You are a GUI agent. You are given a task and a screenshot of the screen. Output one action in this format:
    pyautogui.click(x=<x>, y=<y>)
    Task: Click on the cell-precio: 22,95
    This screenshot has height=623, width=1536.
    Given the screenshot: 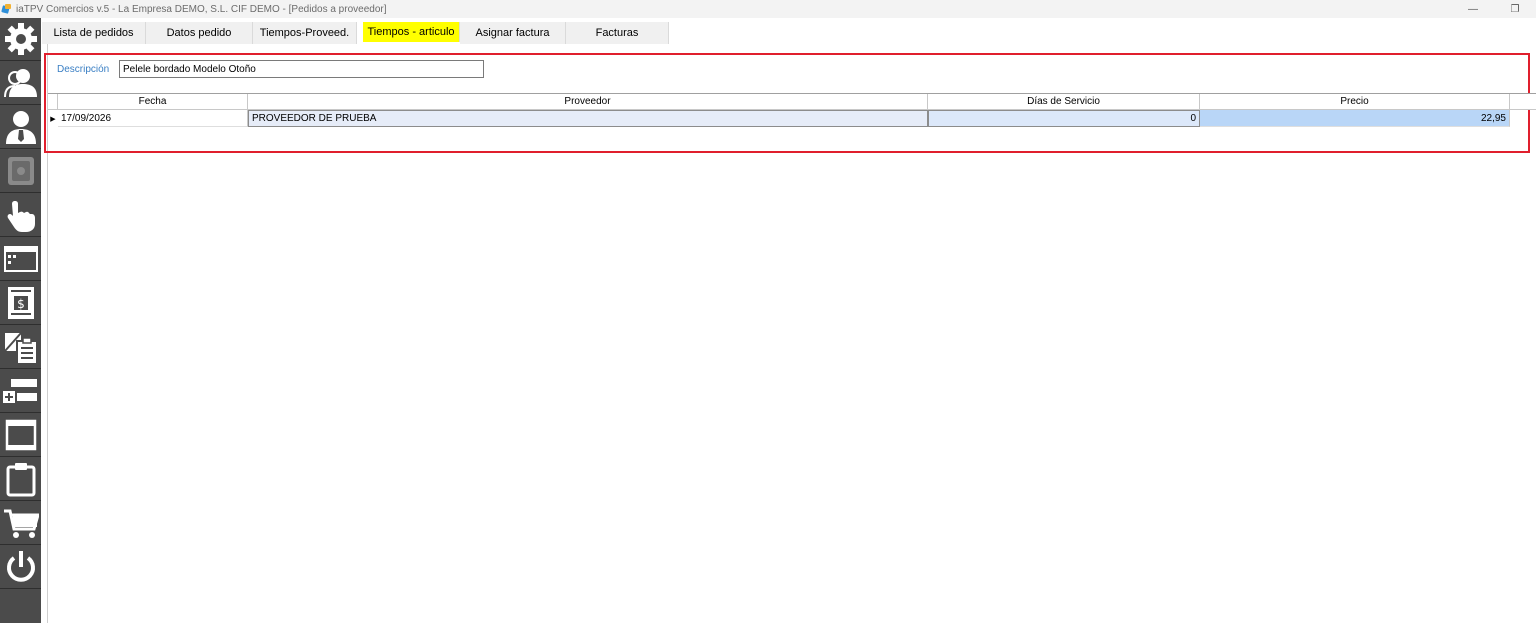 What is the action you would take?
    pyautogui.click(x=1355, y=118)
    